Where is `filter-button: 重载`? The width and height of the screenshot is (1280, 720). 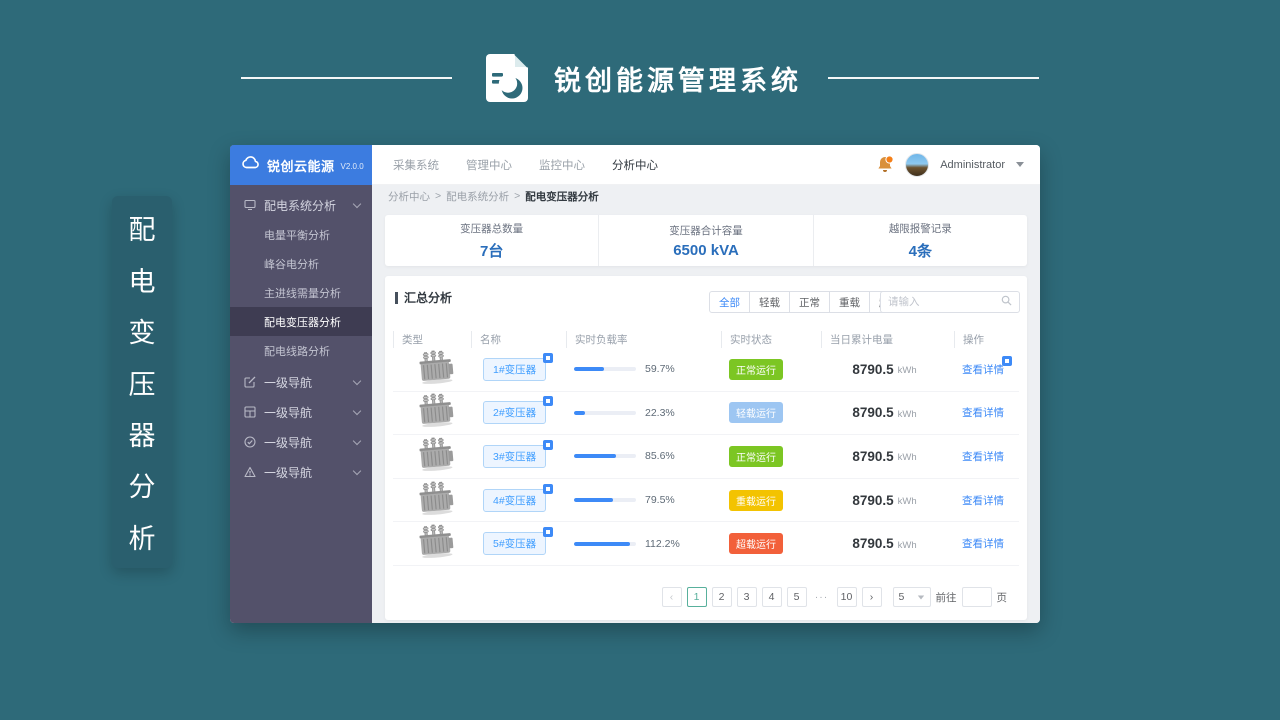
filter-button: 重载 is located at coordinates (849, 302).